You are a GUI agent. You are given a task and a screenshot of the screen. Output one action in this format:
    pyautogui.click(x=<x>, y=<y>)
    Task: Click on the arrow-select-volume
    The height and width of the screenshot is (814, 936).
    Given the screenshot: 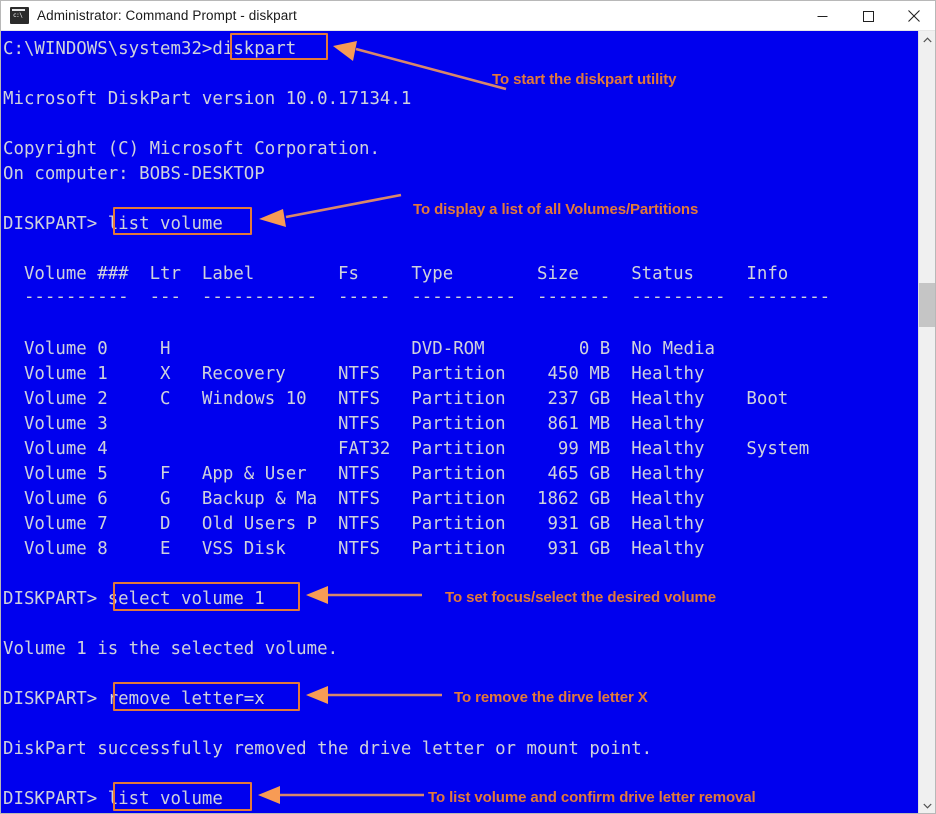 What is the action you would take?
    pyautogui.click(x=364, y=595)
    